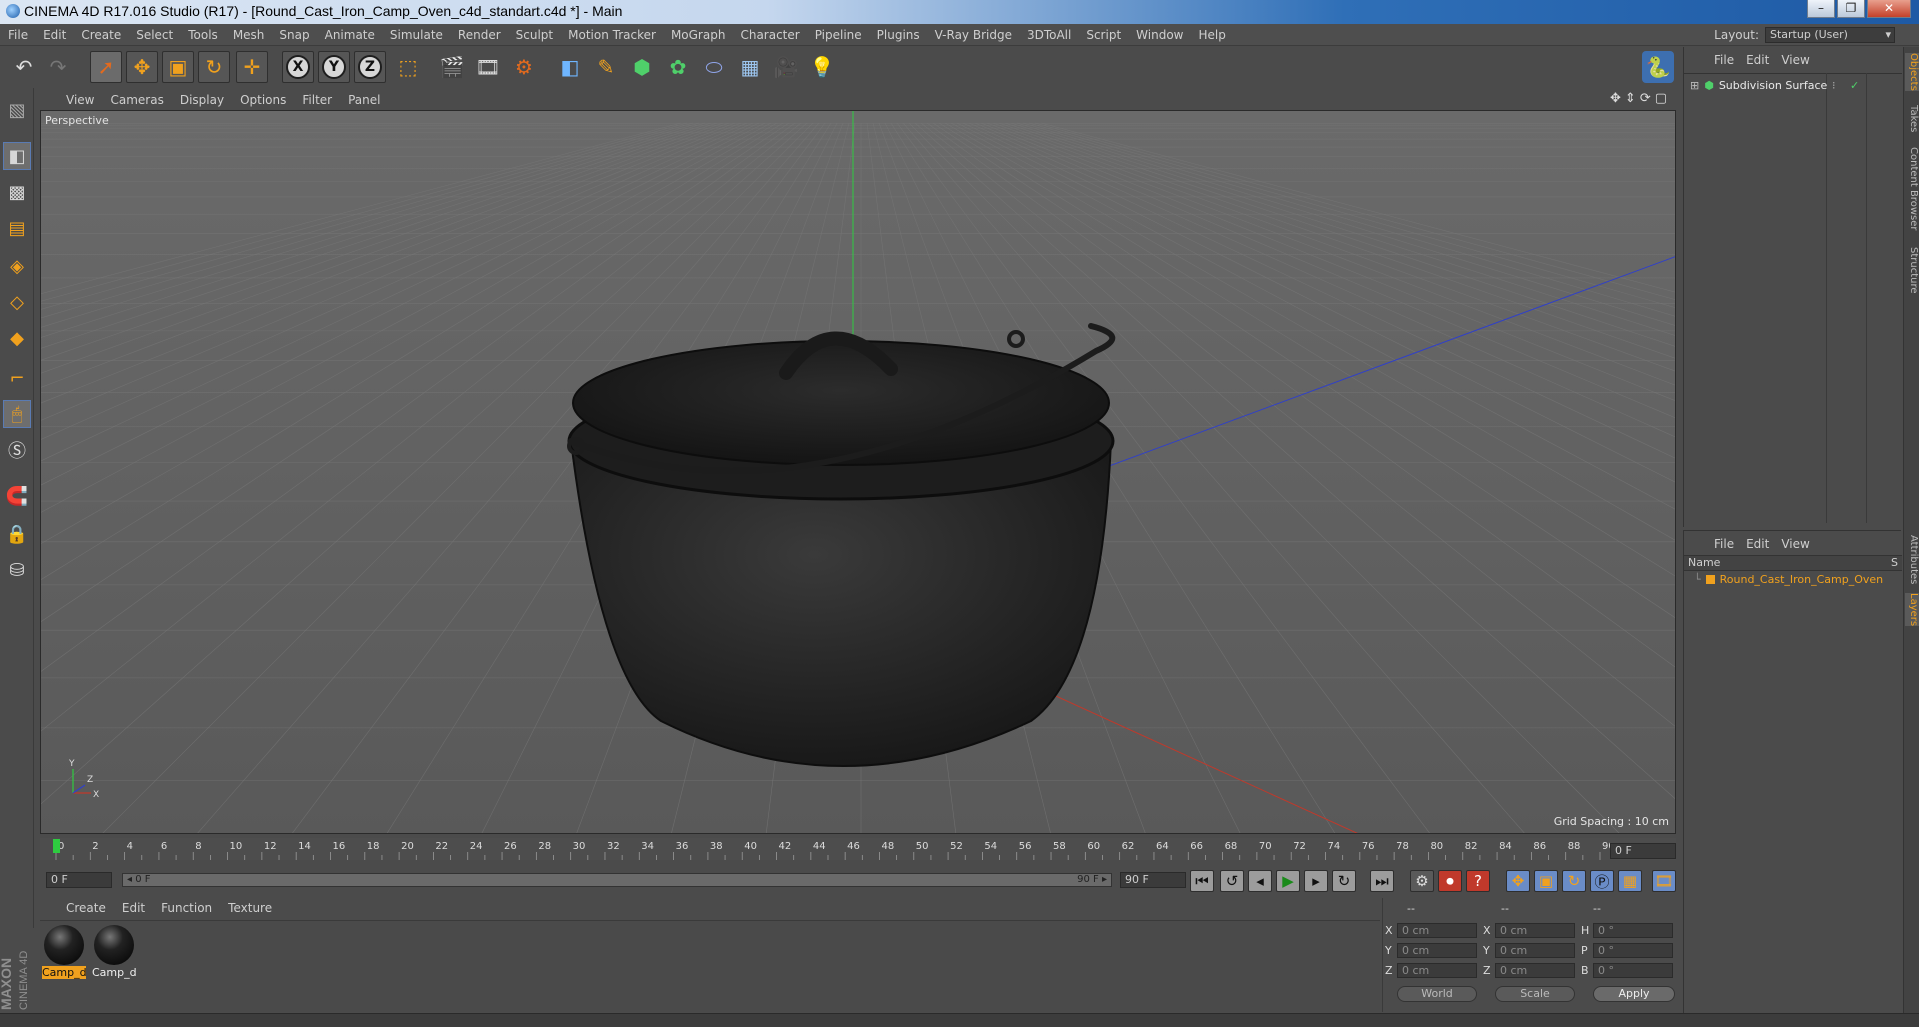 The width and height of the screenshot is (1919, 1027). I want to click on sculpt-mode-icon: ▧, so click(17, 110).